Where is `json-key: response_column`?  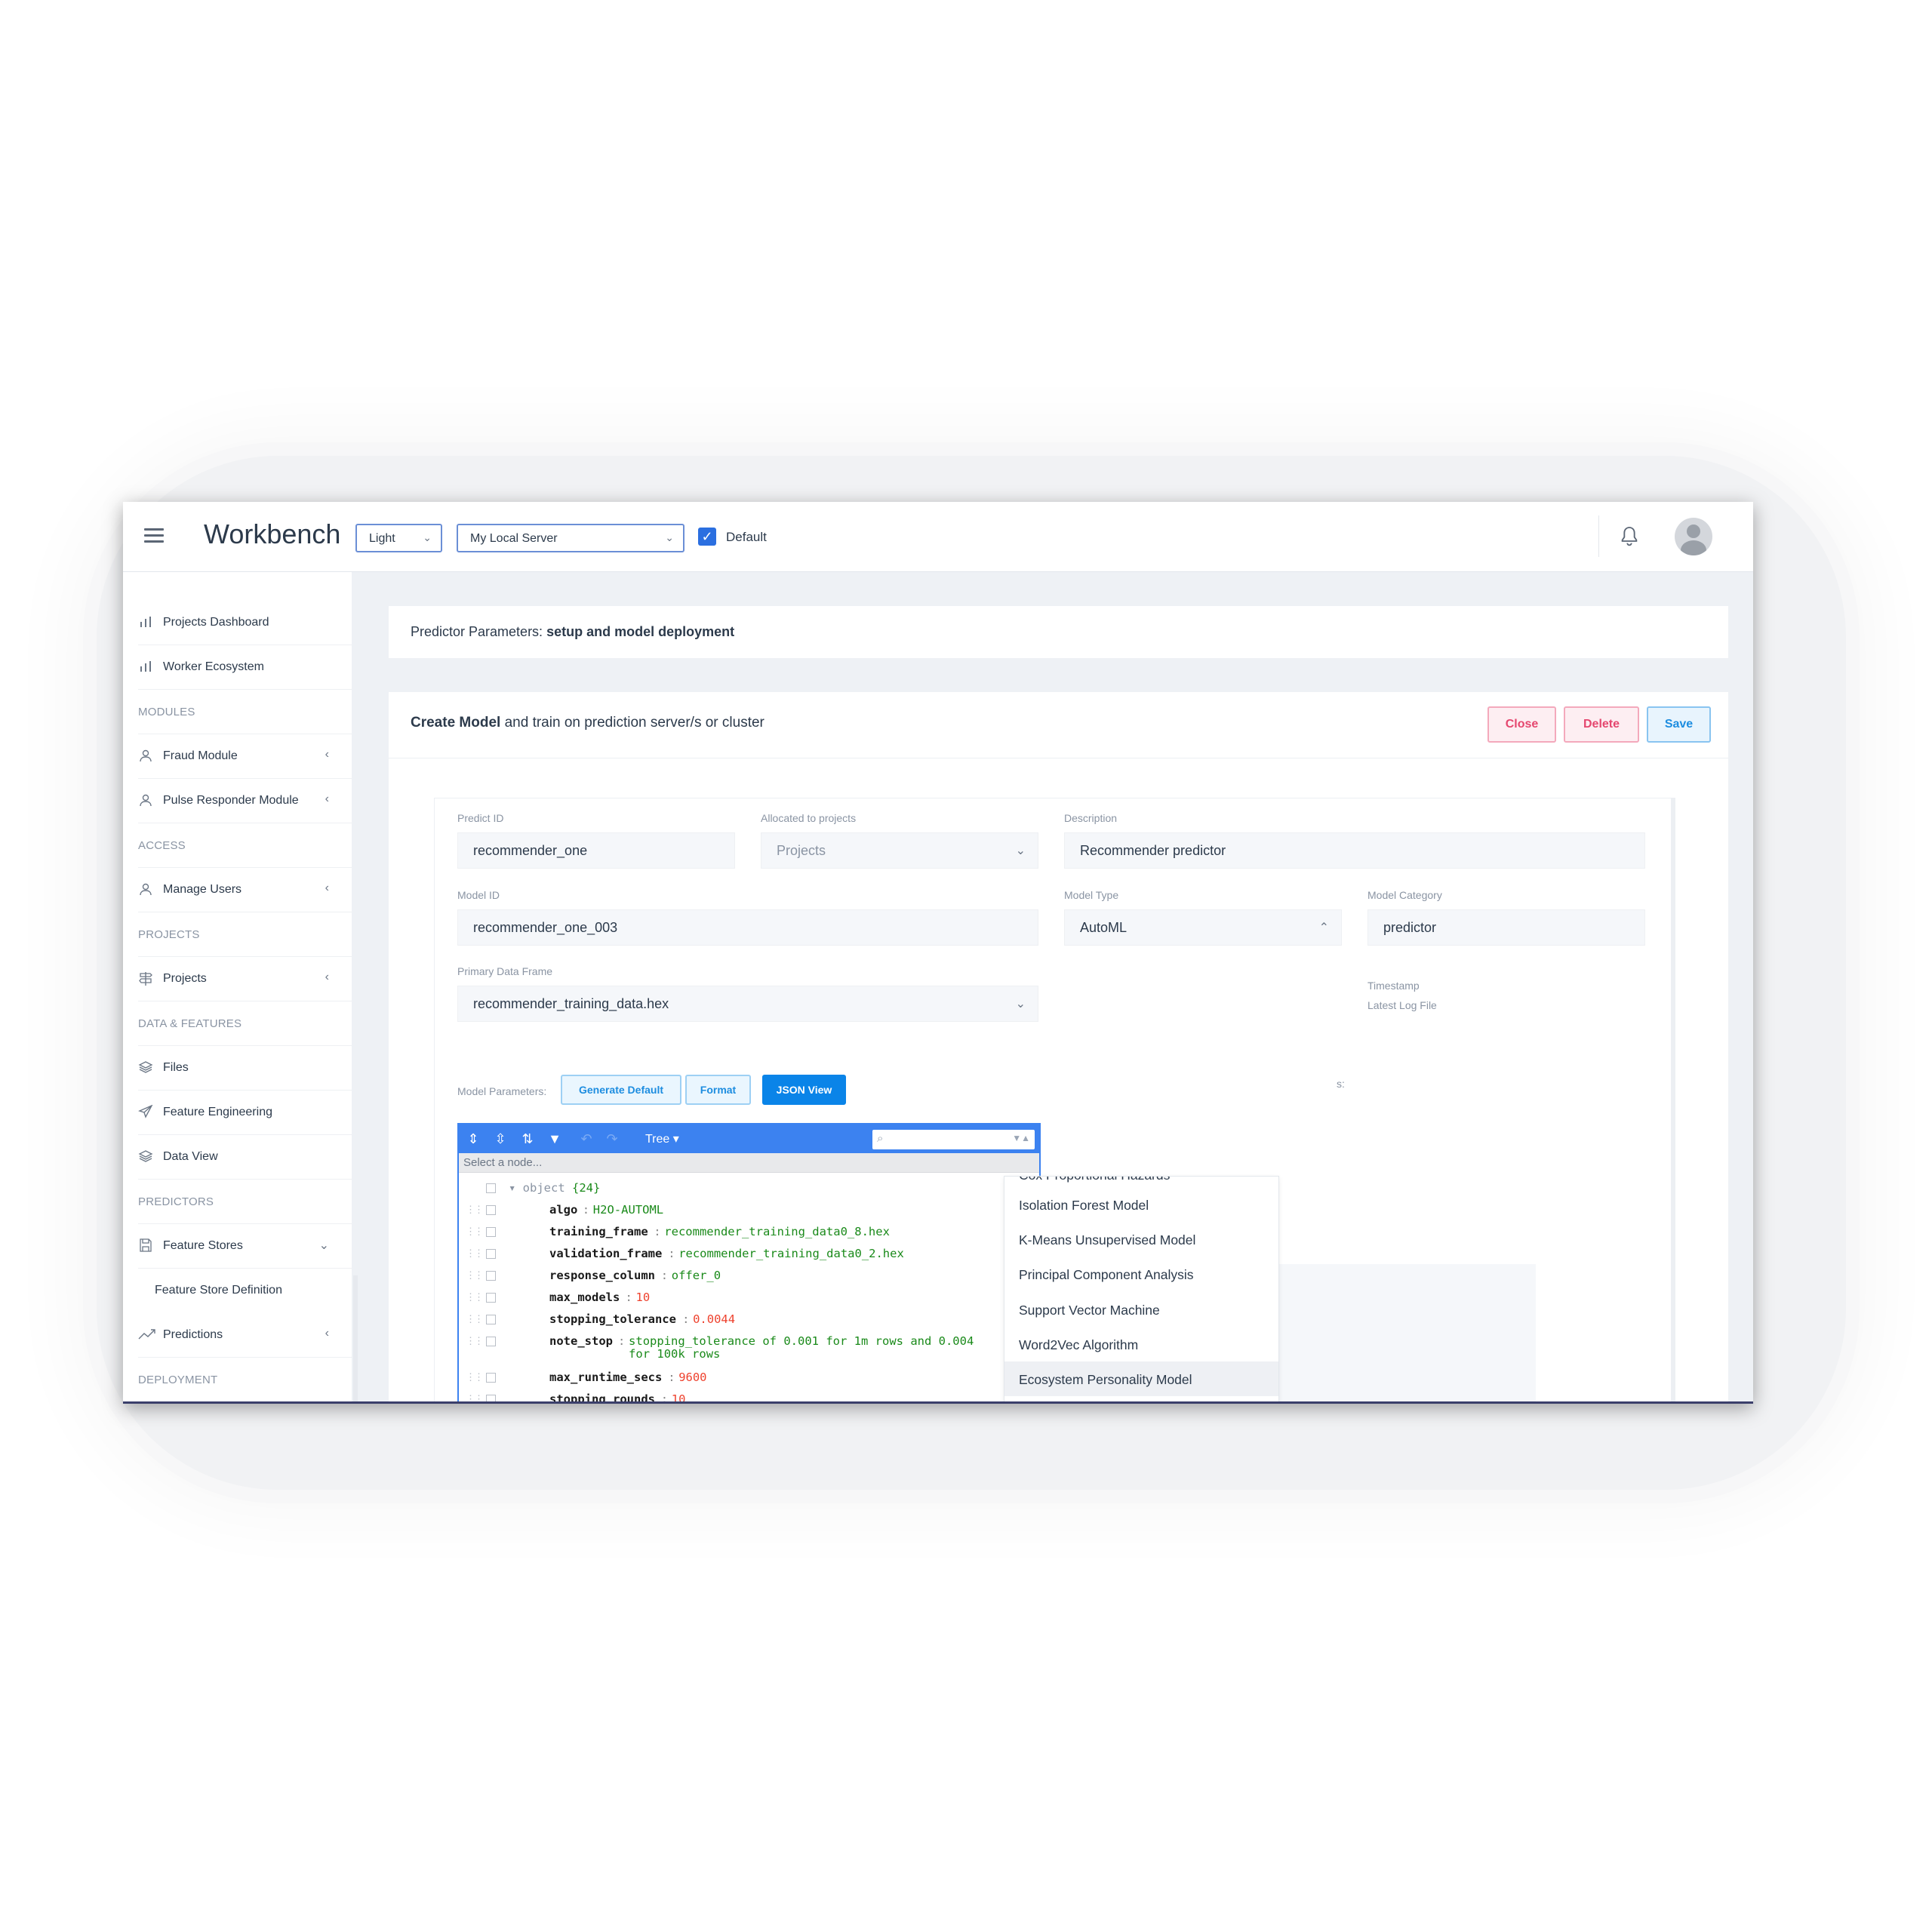 json-key: response_column is located at coordinates (602, 1275).